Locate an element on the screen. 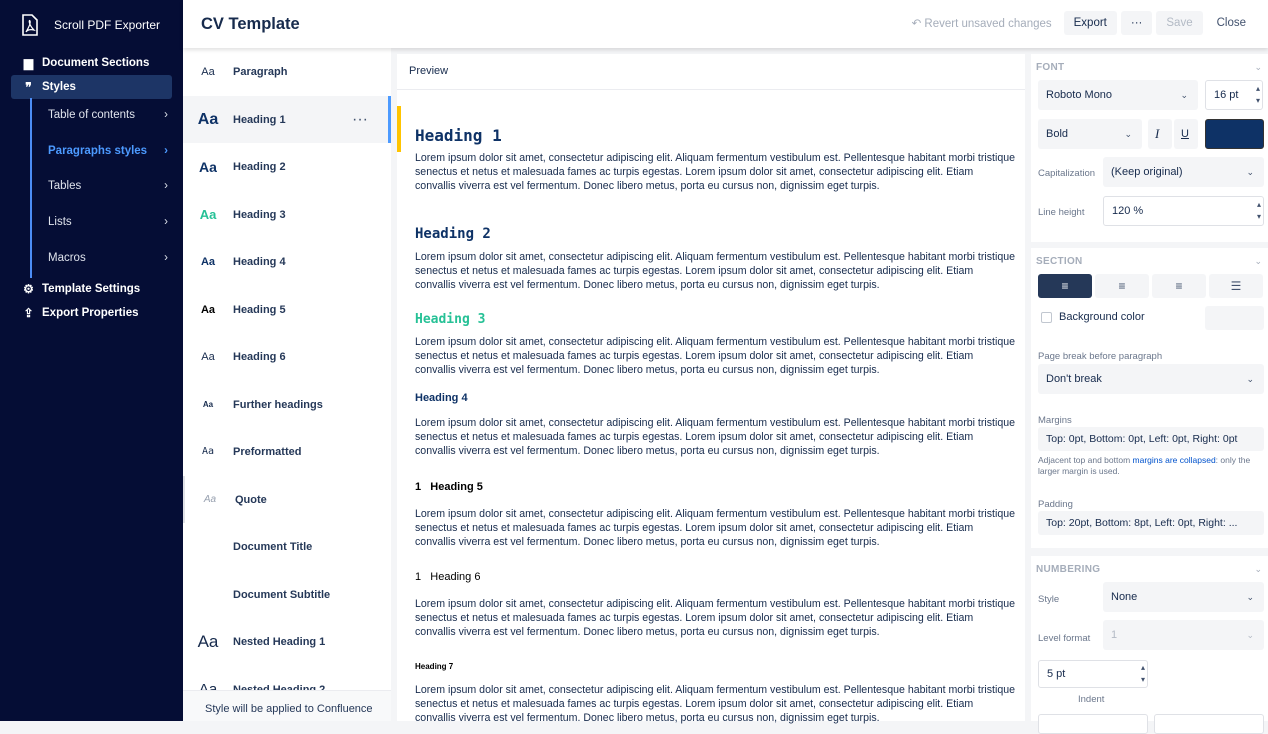 This screenshot has height=734, width=1268. page-title: CV Template is located at coordinates (250, 24).